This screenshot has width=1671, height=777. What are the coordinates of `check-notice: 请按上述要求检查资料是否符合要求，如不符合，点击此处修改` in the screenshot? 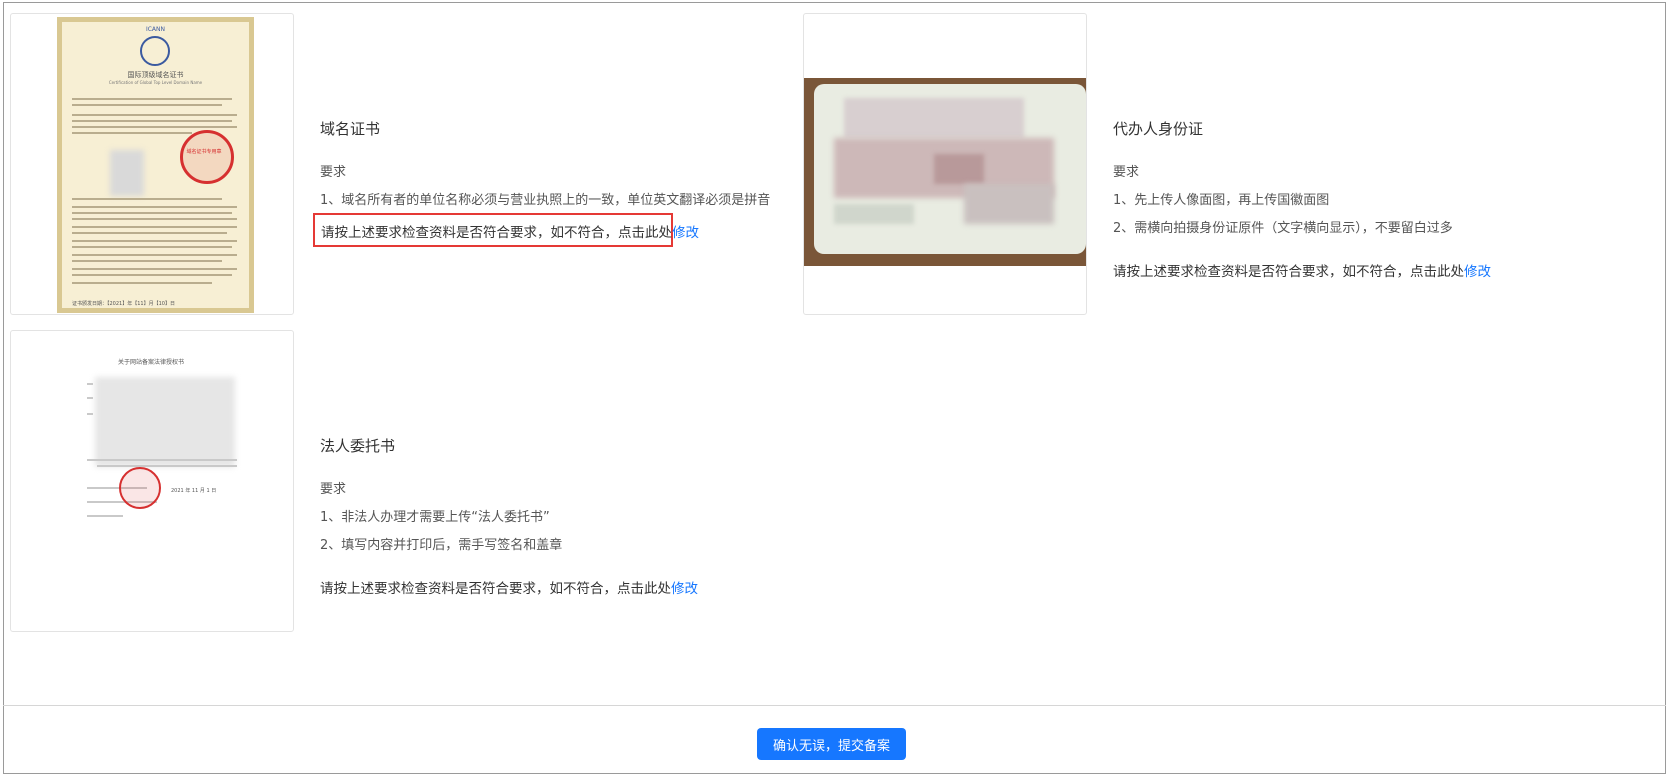 It's located at (510, 231).